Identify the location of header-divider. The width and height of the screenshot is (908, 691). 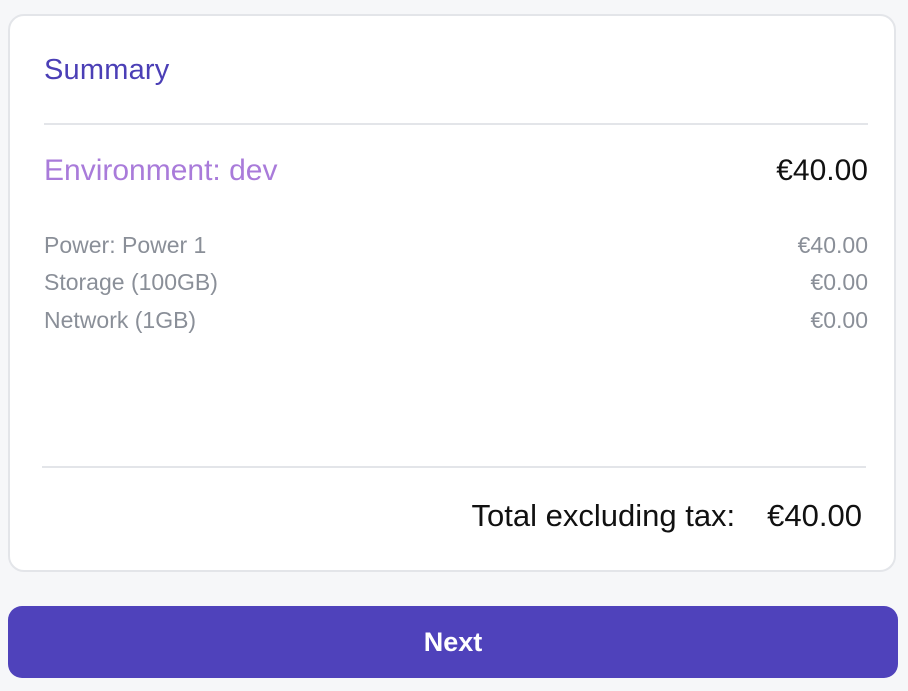
(456, 124).